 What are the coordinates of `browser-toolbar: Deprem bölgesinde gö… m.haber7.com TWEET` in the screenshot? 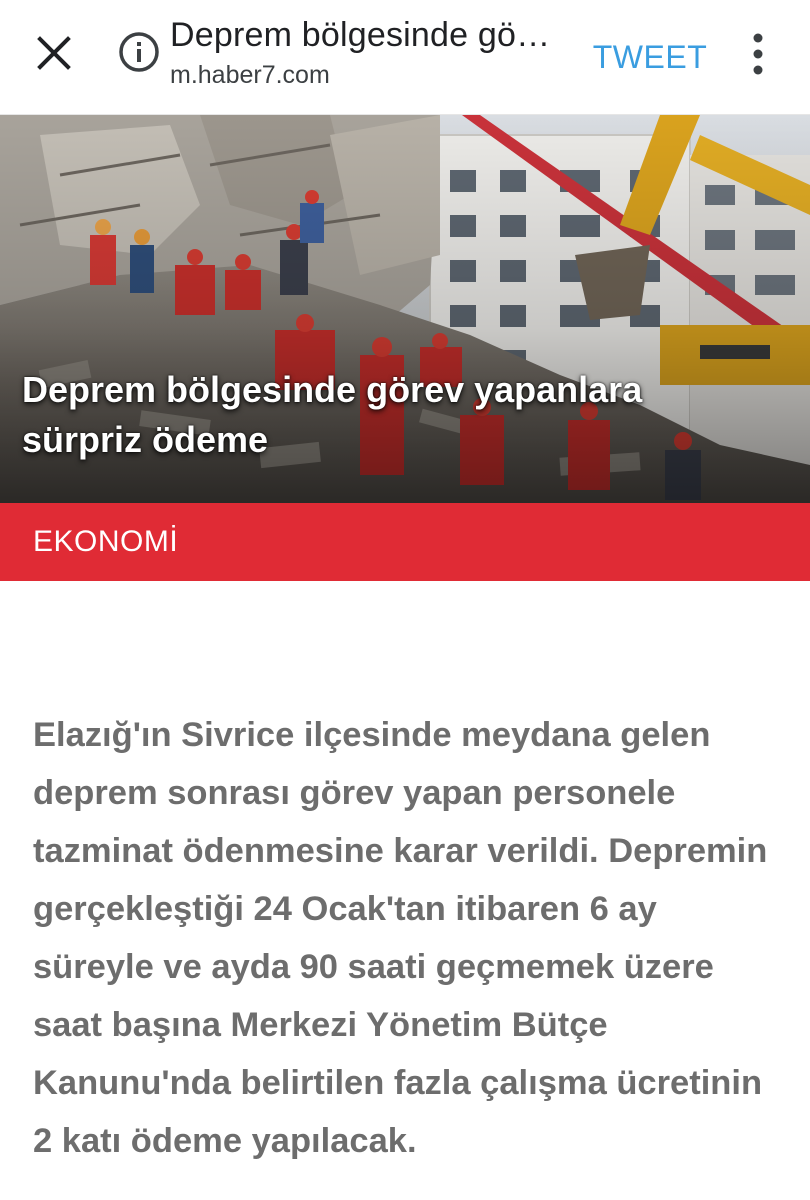 It's located at (405, 57).